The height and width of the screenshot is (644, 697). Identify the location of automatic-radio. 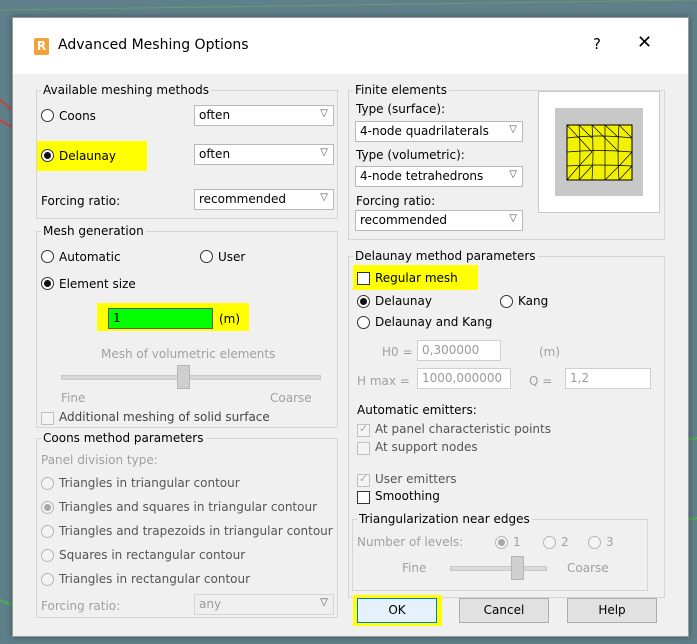
(47, 256).